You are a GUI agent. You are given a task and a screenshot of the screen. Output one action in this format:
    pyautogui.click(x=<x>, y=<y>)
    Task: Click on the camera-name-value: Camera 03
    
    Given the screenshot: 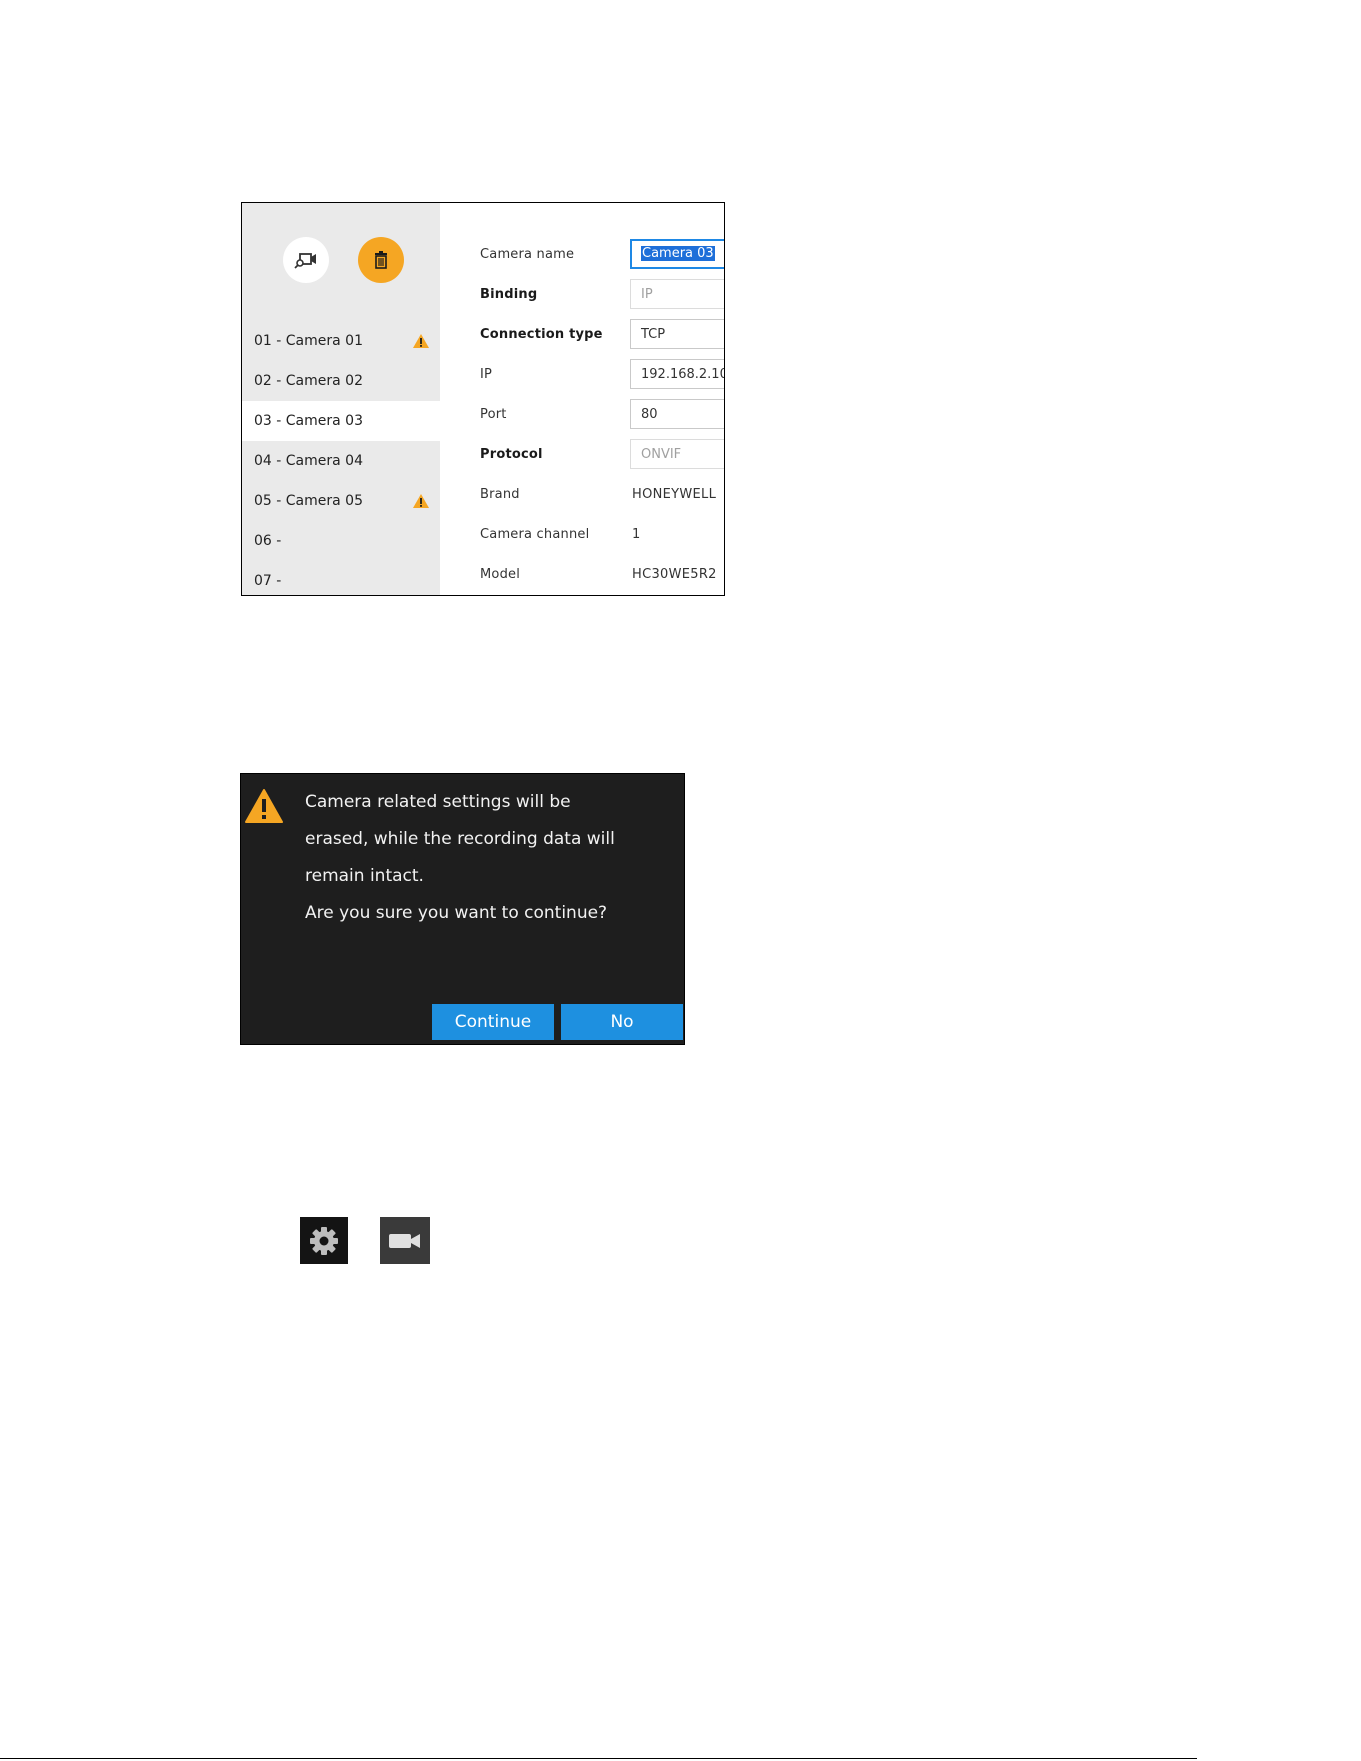 What is the action you would take?
    pyautogui.click(x=678, y=253)
    